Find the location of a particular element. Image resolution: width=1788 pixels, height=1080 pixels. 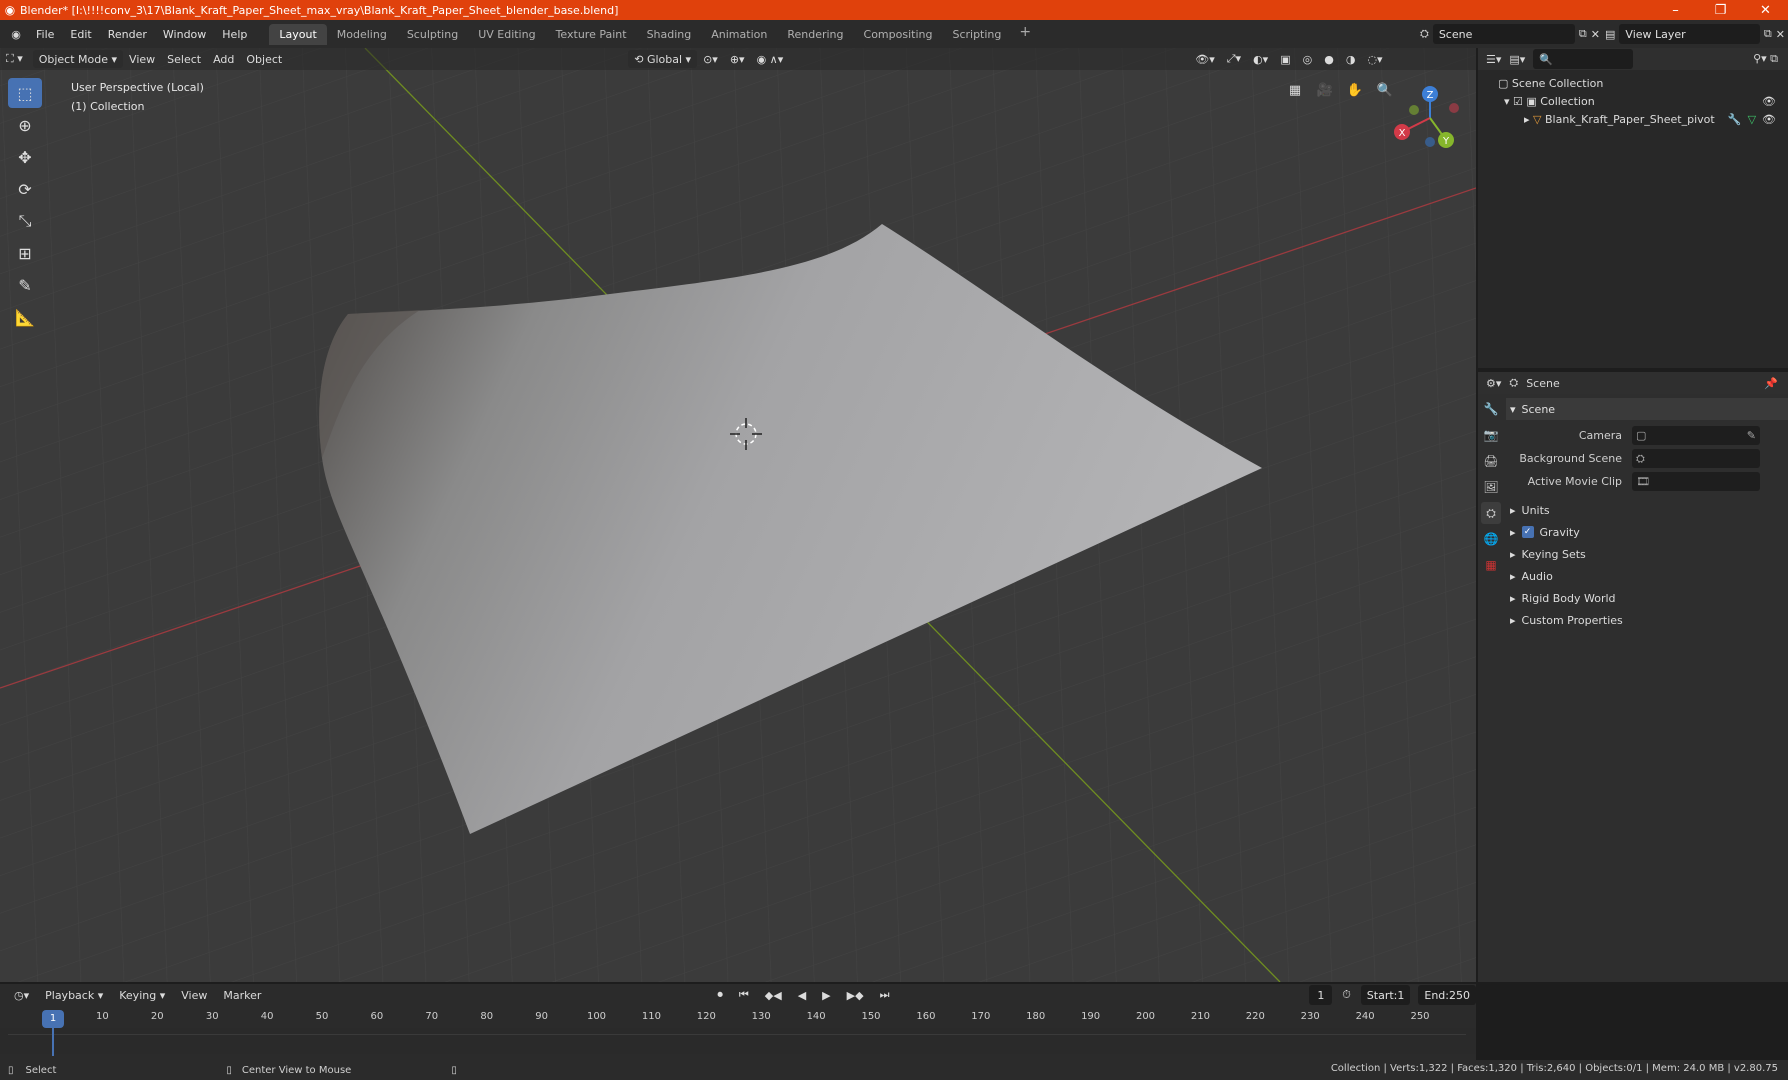

tab-animation: Animation is located at coordinates (739, 34).